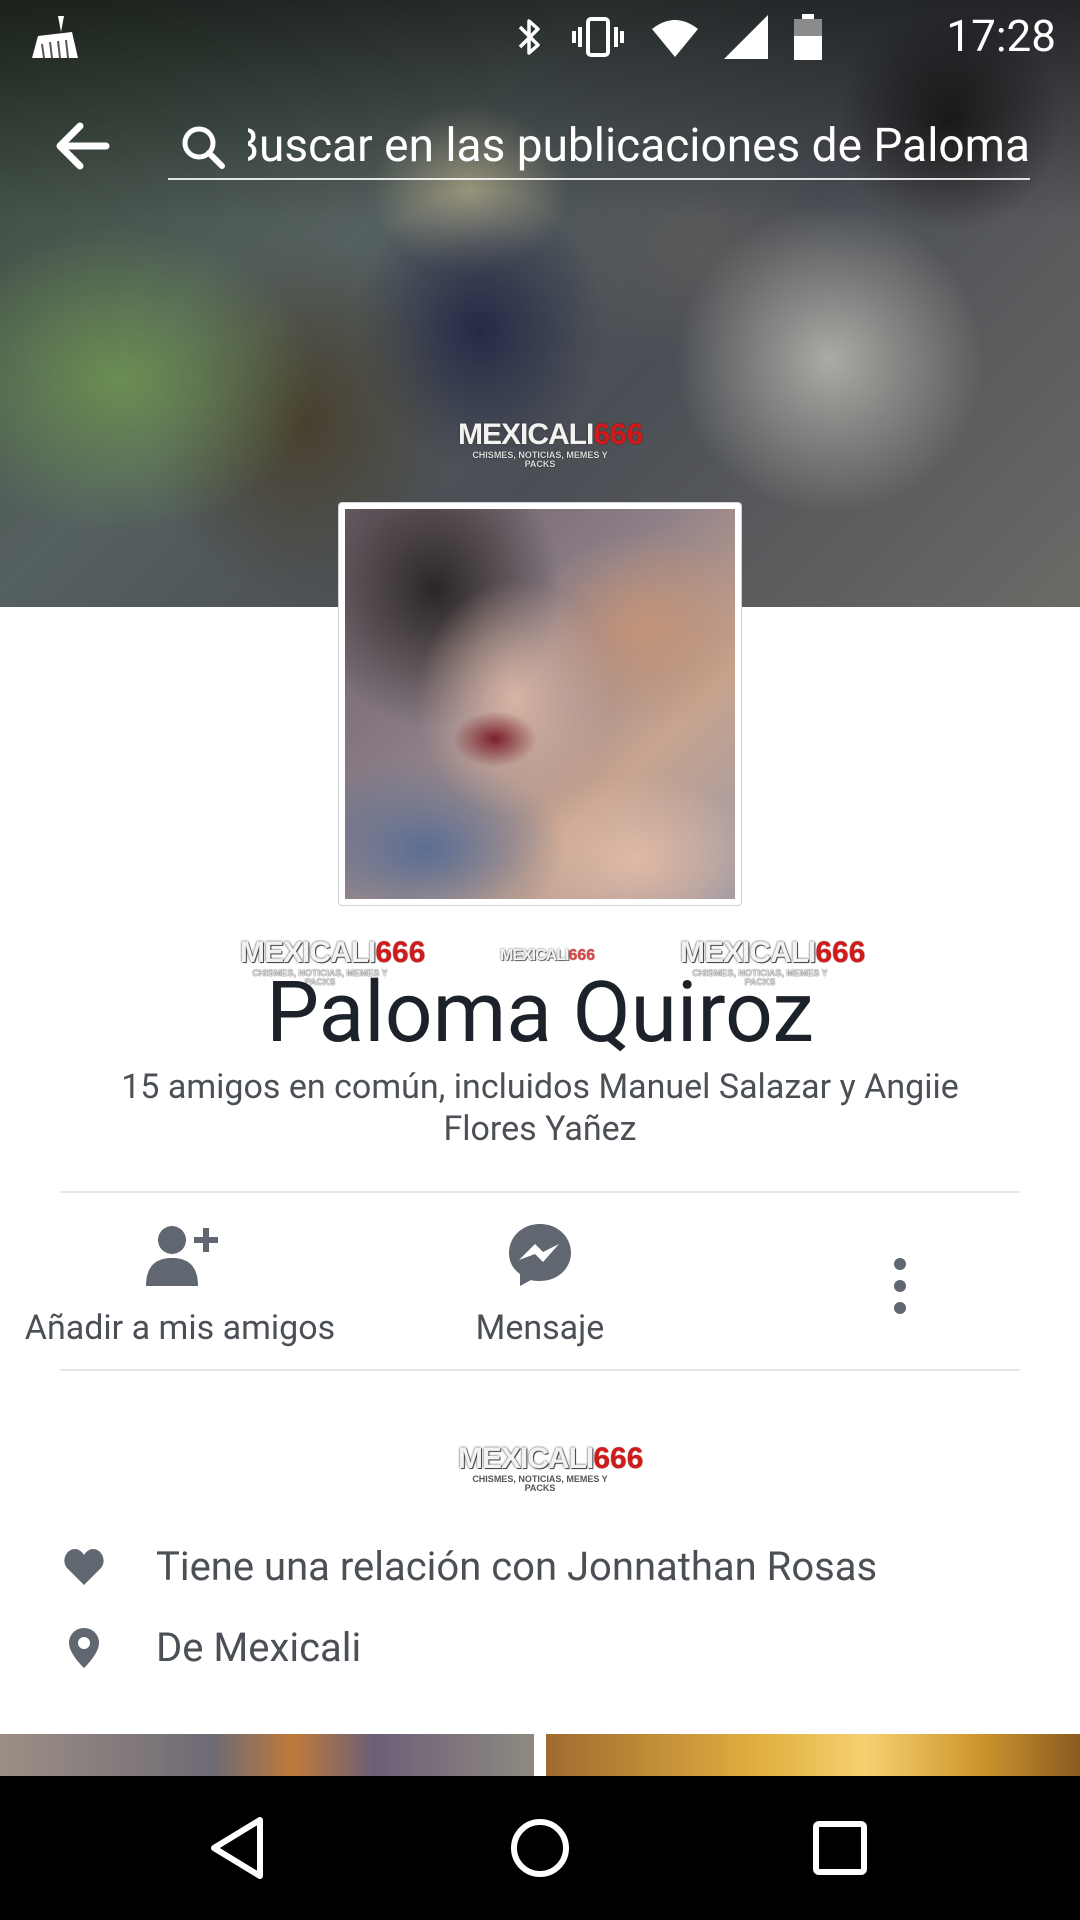  What do you see at coordinates (1001, 36) in the screenshot?
I see `clock: 17:28` at bounding box center [1001, 36].